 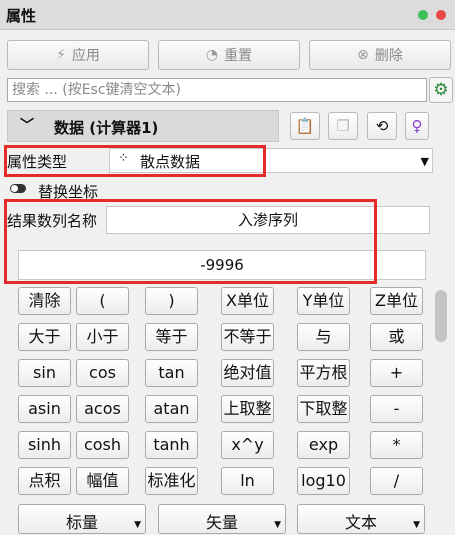 I want to click on scalar-dropdown-button: 标量 ▼, so click(x=82, y=519).